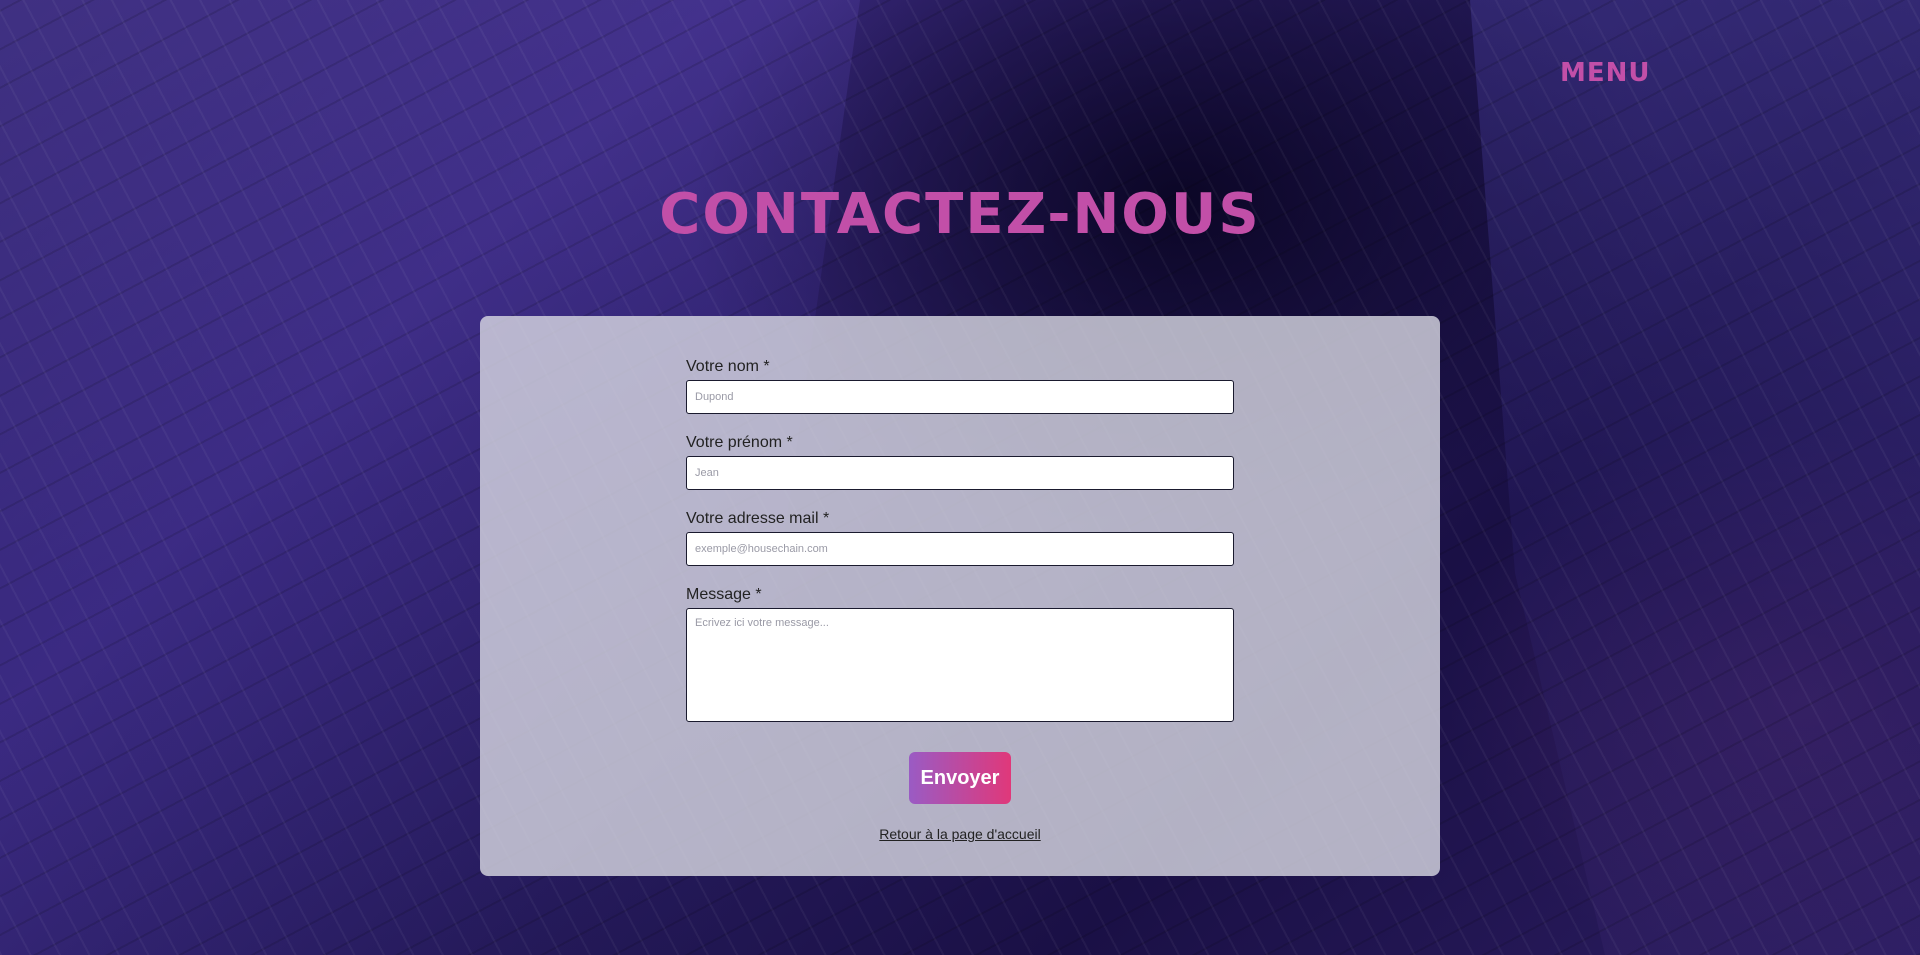 Image resolution: width=1920 pixels, height=955 pixels. What do you see at coordinates (739, 442) in the screenshot?
I see `firstname-label: Votre prénom *` at bounding box center [739, 442].